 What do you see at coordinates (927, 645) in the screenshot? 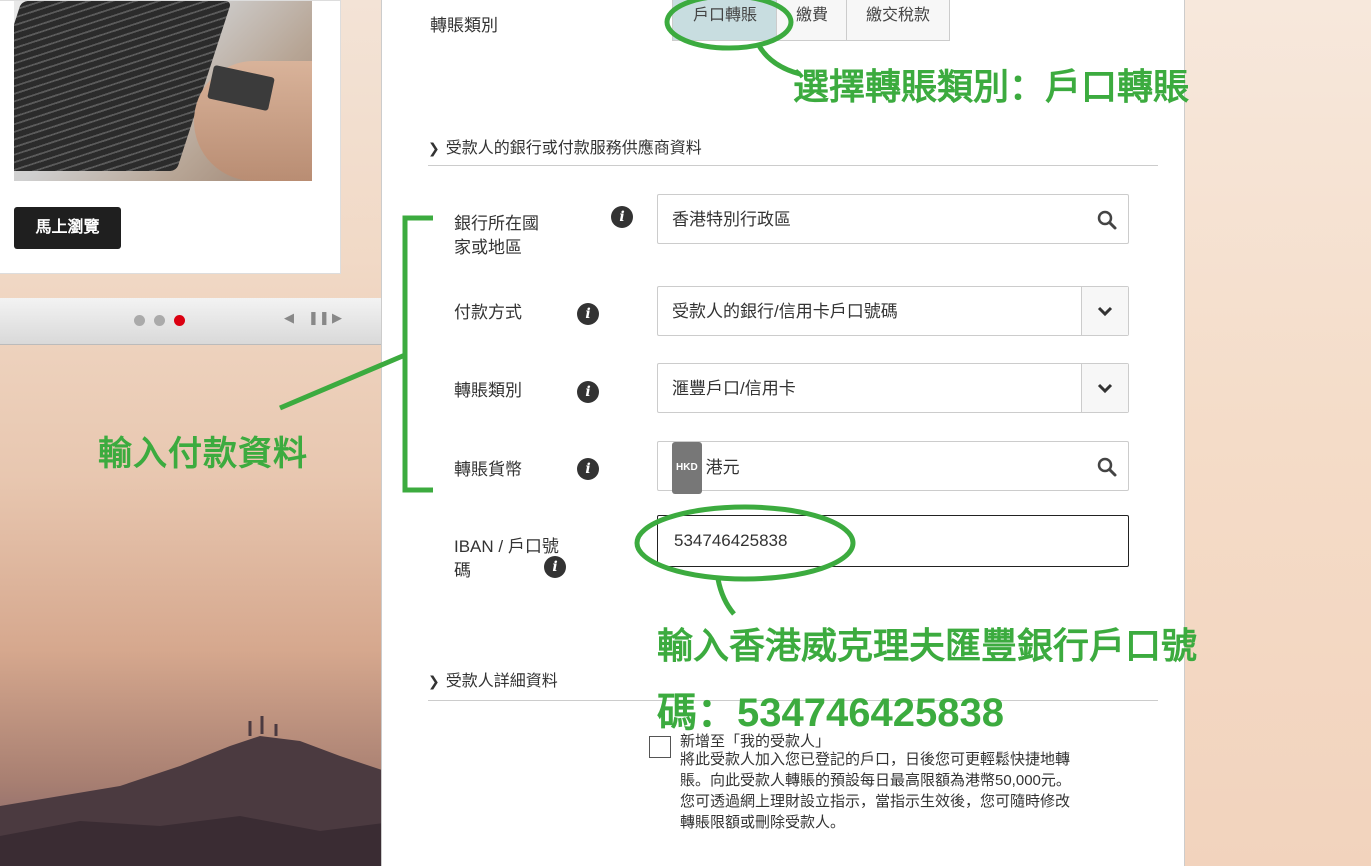
I see `annotation-enter-account-line1: 輸入香港威克理夫匯豐銀行戶口號` at bounding box center [927, 645].